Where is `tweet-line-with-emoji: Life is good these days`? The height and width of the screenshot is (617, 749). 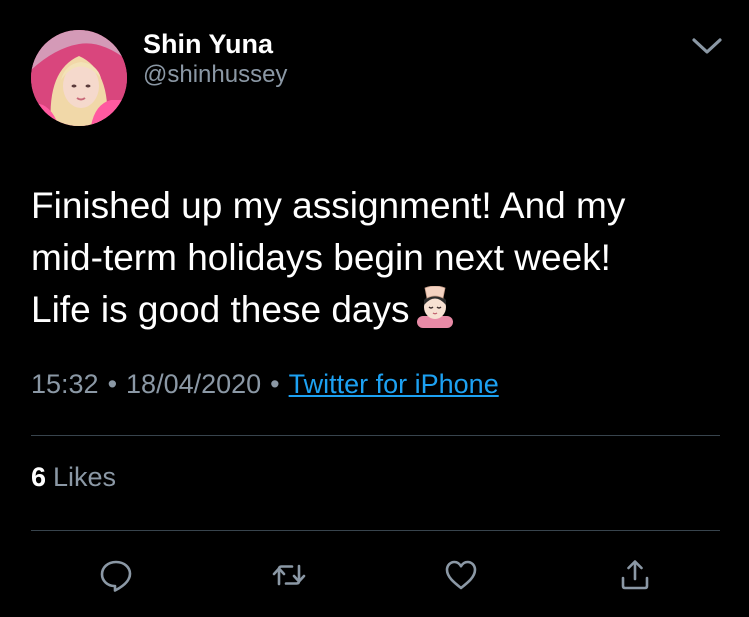
tweet-line-with-emoji: Life is good these days is located at coordinates (376, 310).